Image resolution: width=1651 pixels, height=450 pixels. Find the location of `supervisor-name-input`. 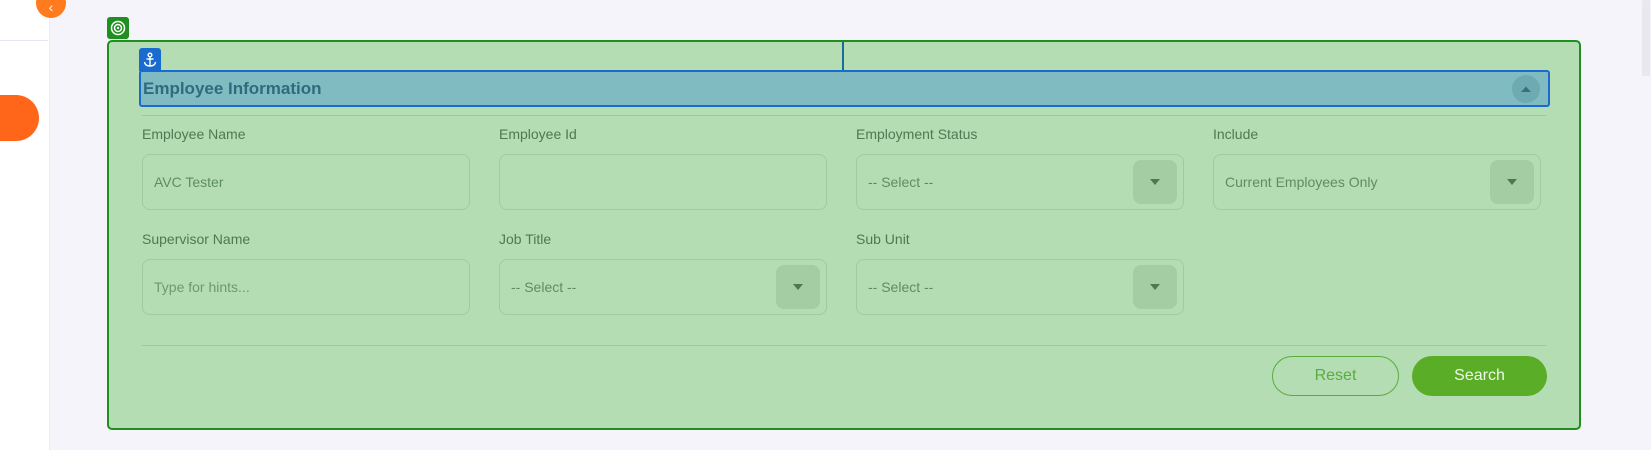

supervisor-name-input is located at coordinates (308, 287).